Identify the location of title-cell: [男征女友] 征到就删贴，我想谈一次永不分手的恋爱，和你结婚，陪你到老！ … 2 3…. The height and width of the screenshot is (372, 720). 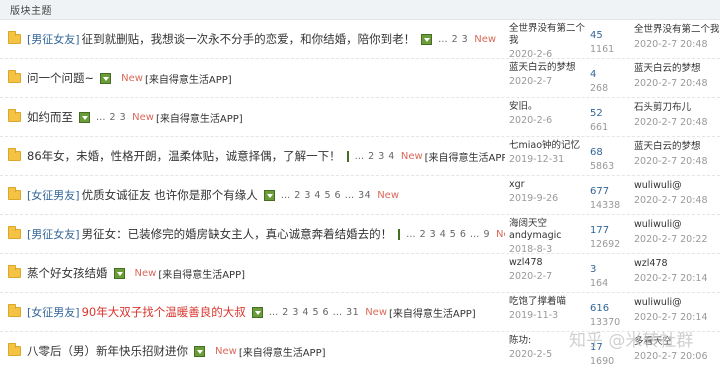
(266, 39).